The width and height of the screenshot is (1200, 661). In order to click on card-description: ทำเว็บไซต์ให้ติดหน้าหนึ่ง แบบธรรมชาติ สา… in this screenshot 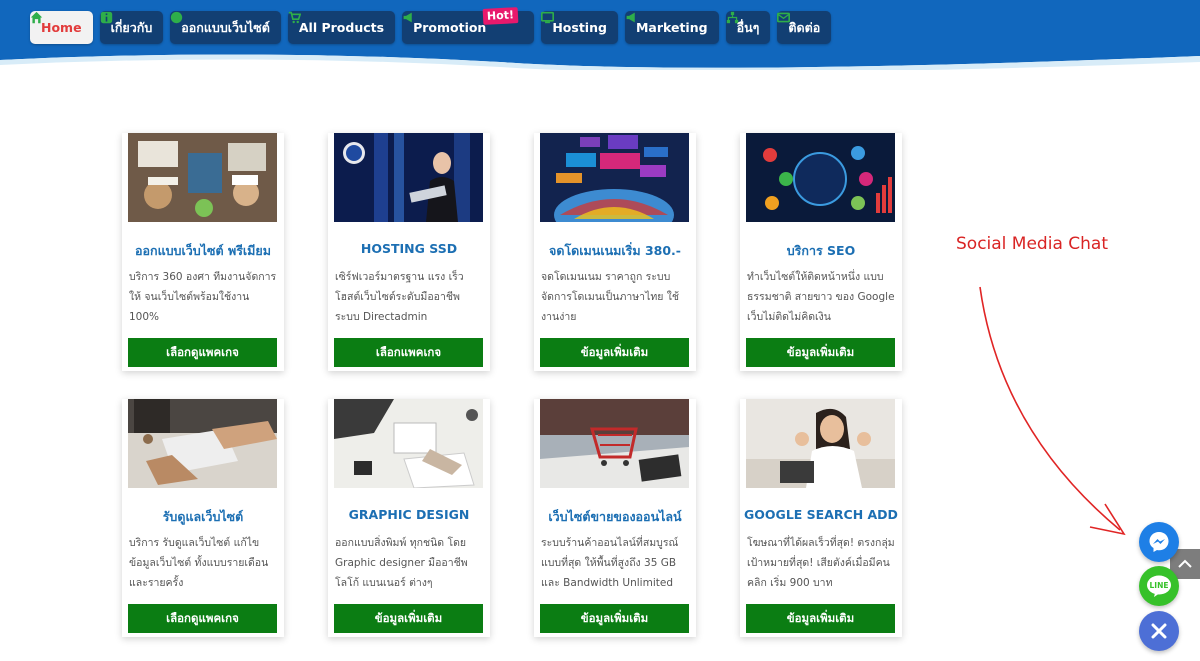, I will do `click(821, 297)`.